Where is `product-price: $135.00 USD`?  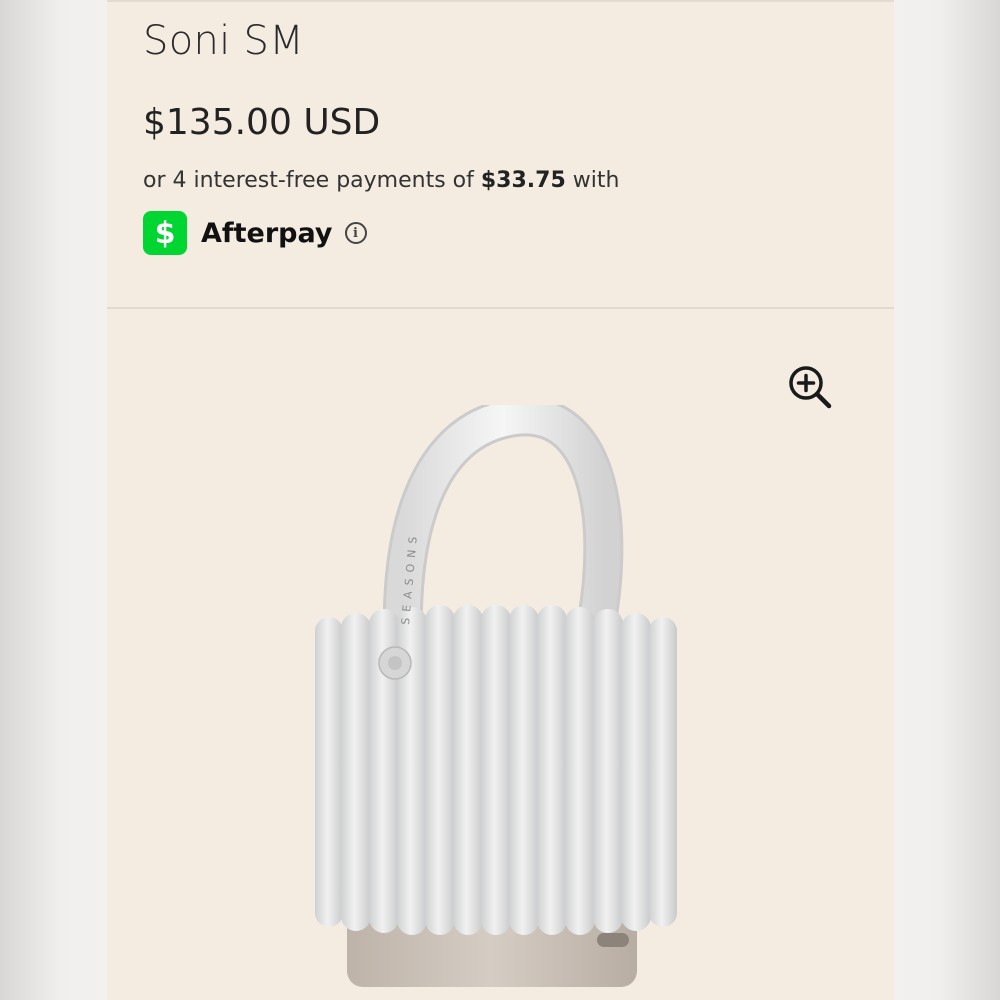
product-price: $135.00 USD is located at coordinates (262, 122).